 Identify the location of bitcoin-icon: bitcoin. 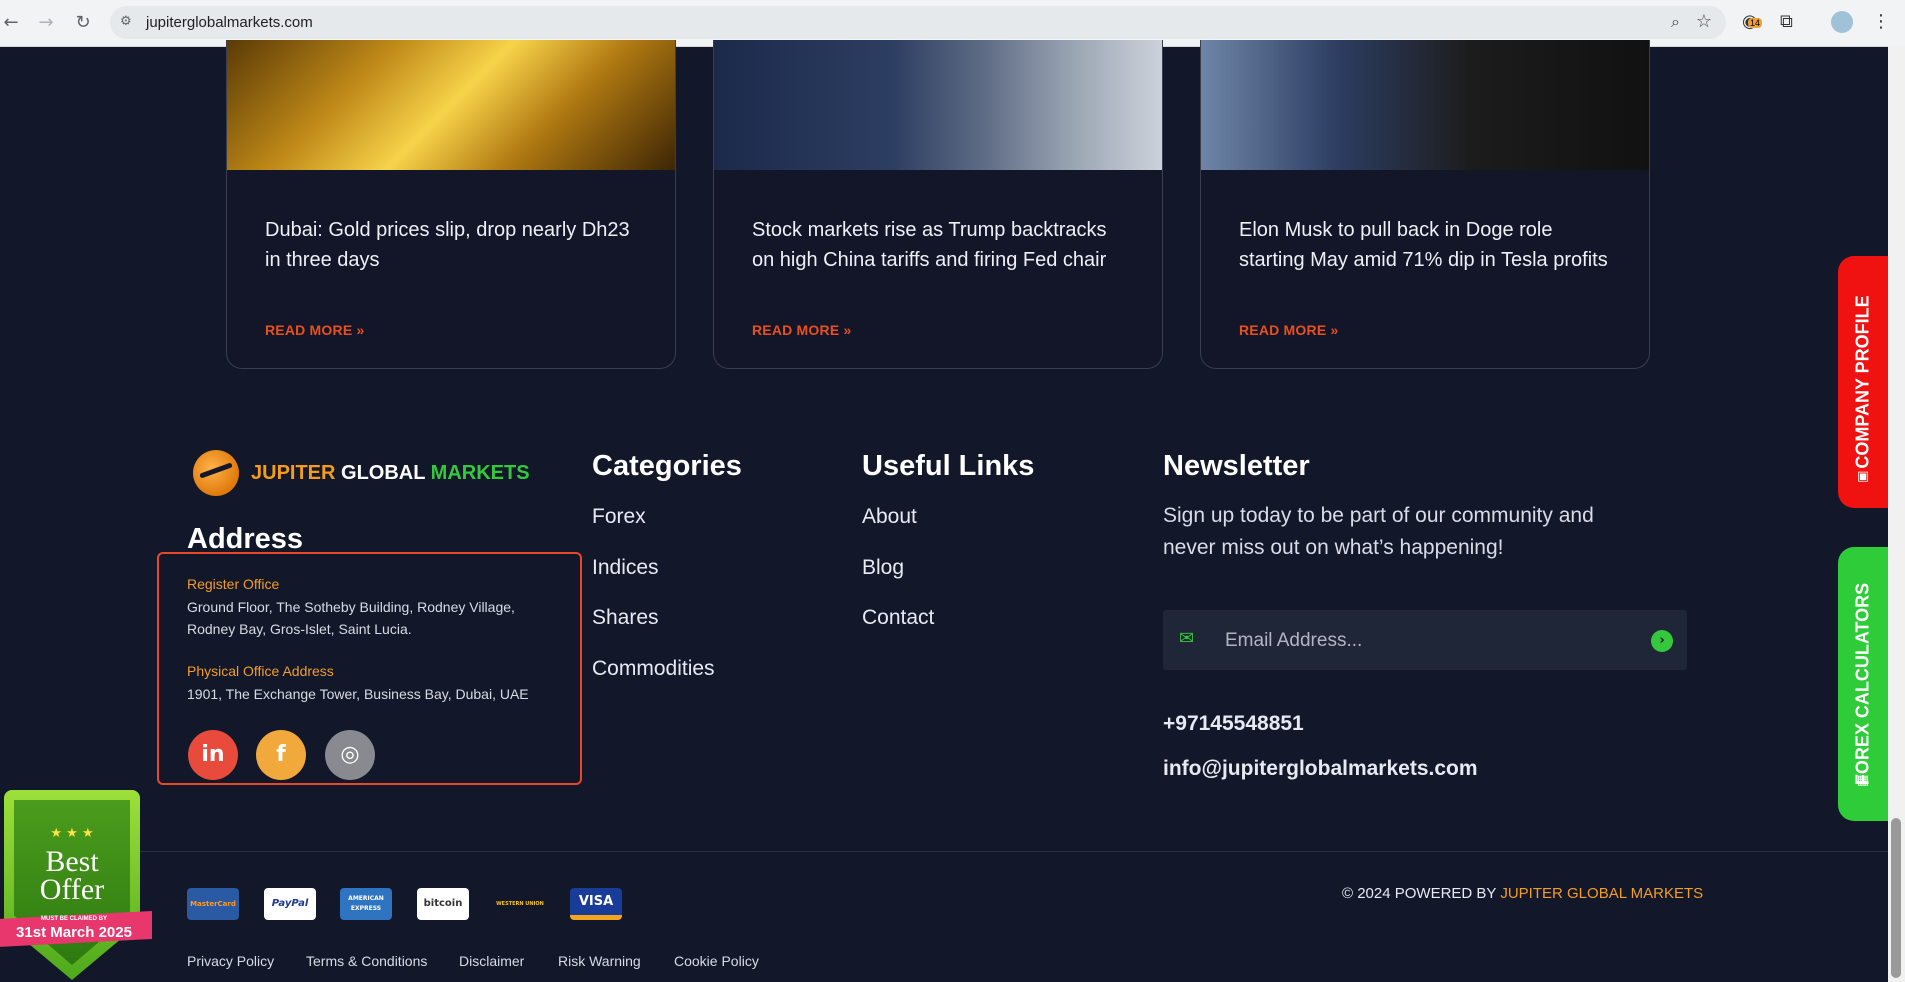
(443, 904).